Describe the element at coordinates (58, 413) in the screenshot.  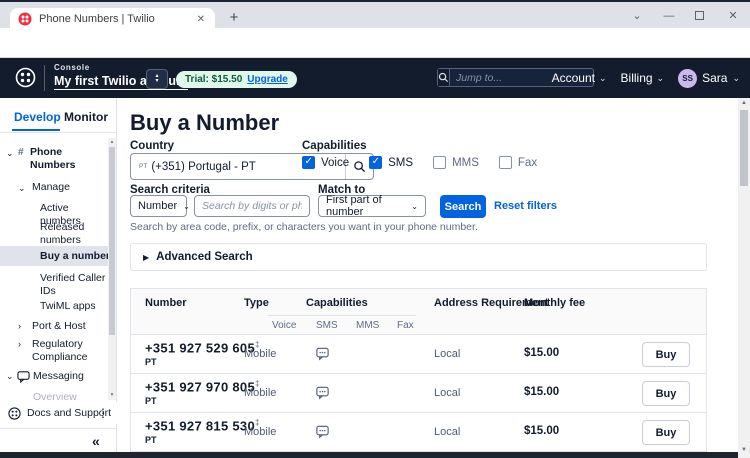
I see `docs-and-support: Docs and Support ⋮` at that location.